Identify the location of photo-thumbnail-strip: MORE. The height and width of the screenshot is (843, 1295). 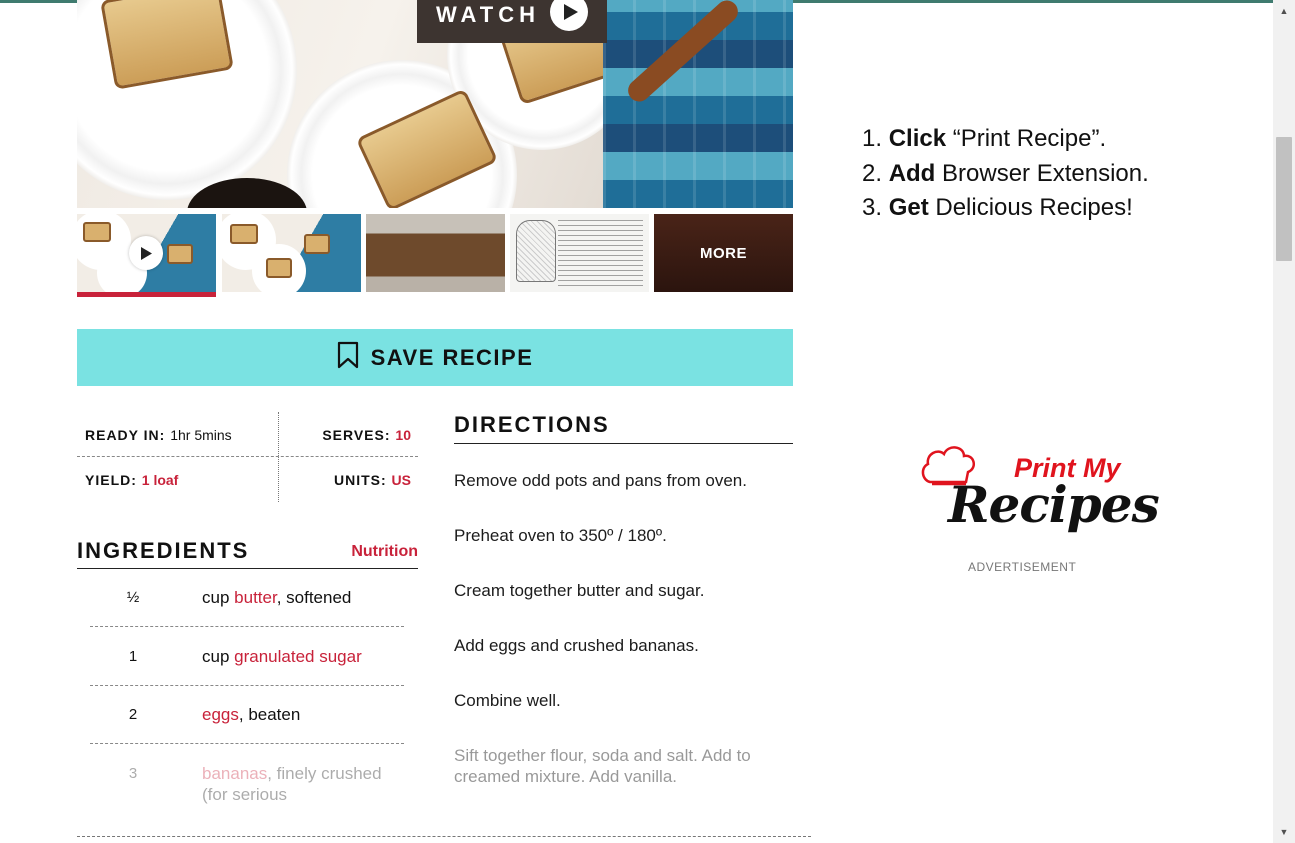
(435, 256).